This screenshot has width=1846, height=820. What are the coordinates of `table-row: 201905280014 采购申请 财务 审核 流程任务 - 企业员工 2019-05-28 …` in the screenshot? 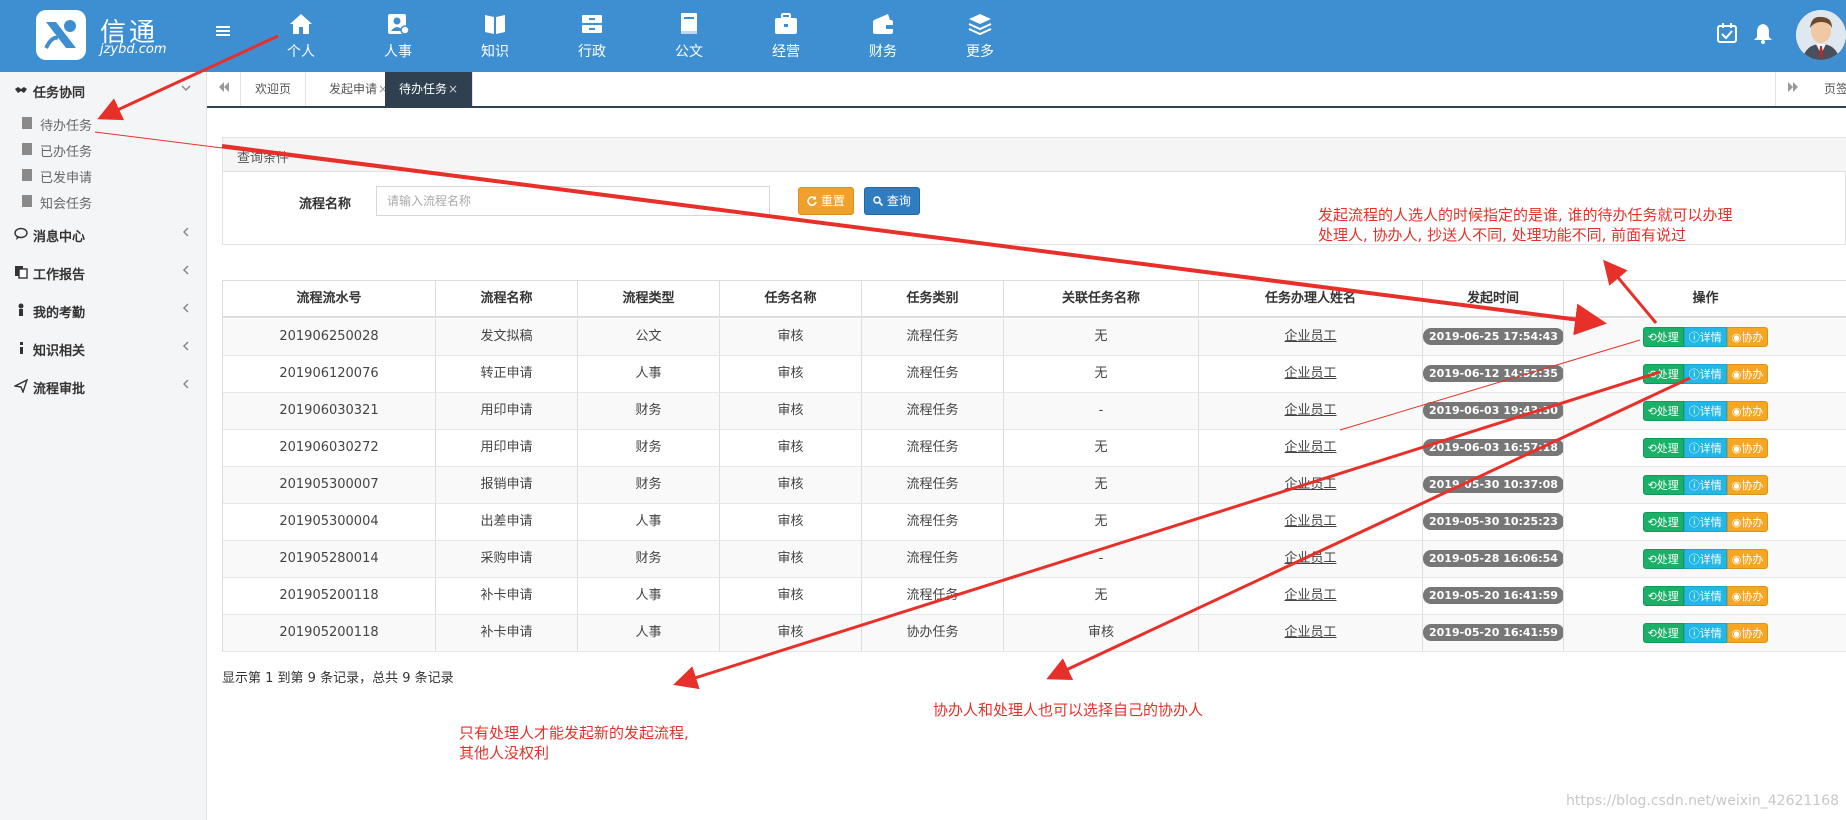 It's located at (1034, 559).